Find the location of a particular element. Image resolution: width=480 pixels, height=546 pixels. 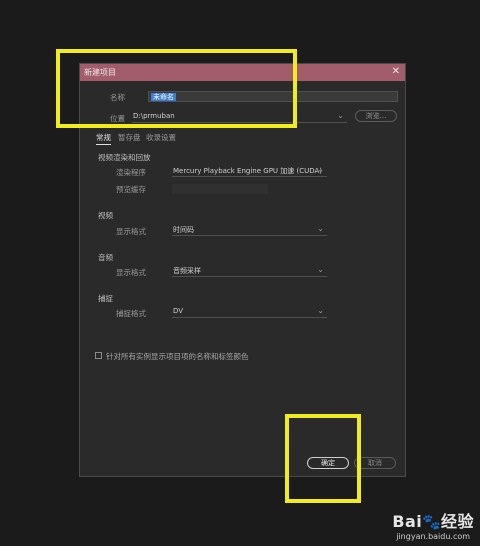

renderer-select: Mercury Playback Engine GPU 加速 (CUDA) ⌄ is located at coordinates (249, 171).